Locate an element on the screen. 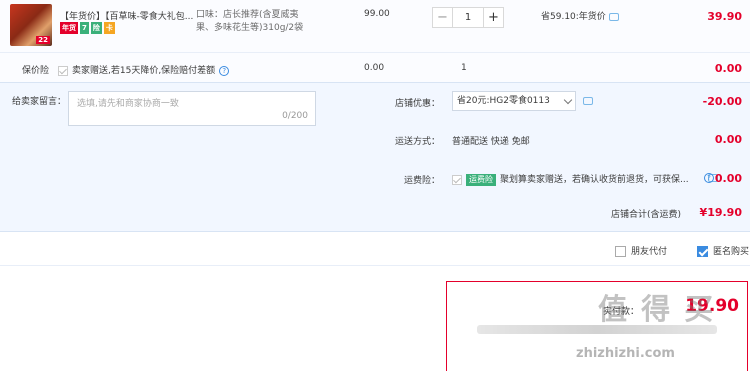  shop-promo-amount: -20.00 is located at coordinates (722, 101).